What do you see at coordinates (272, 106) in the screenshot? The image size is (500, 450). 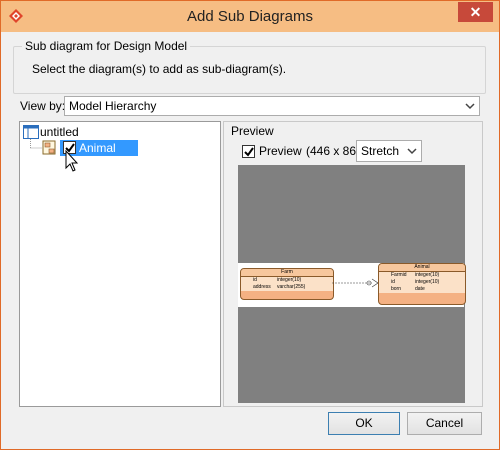 I see `view-by-select: Model Hierarchy` at bounding box center [272, 106].